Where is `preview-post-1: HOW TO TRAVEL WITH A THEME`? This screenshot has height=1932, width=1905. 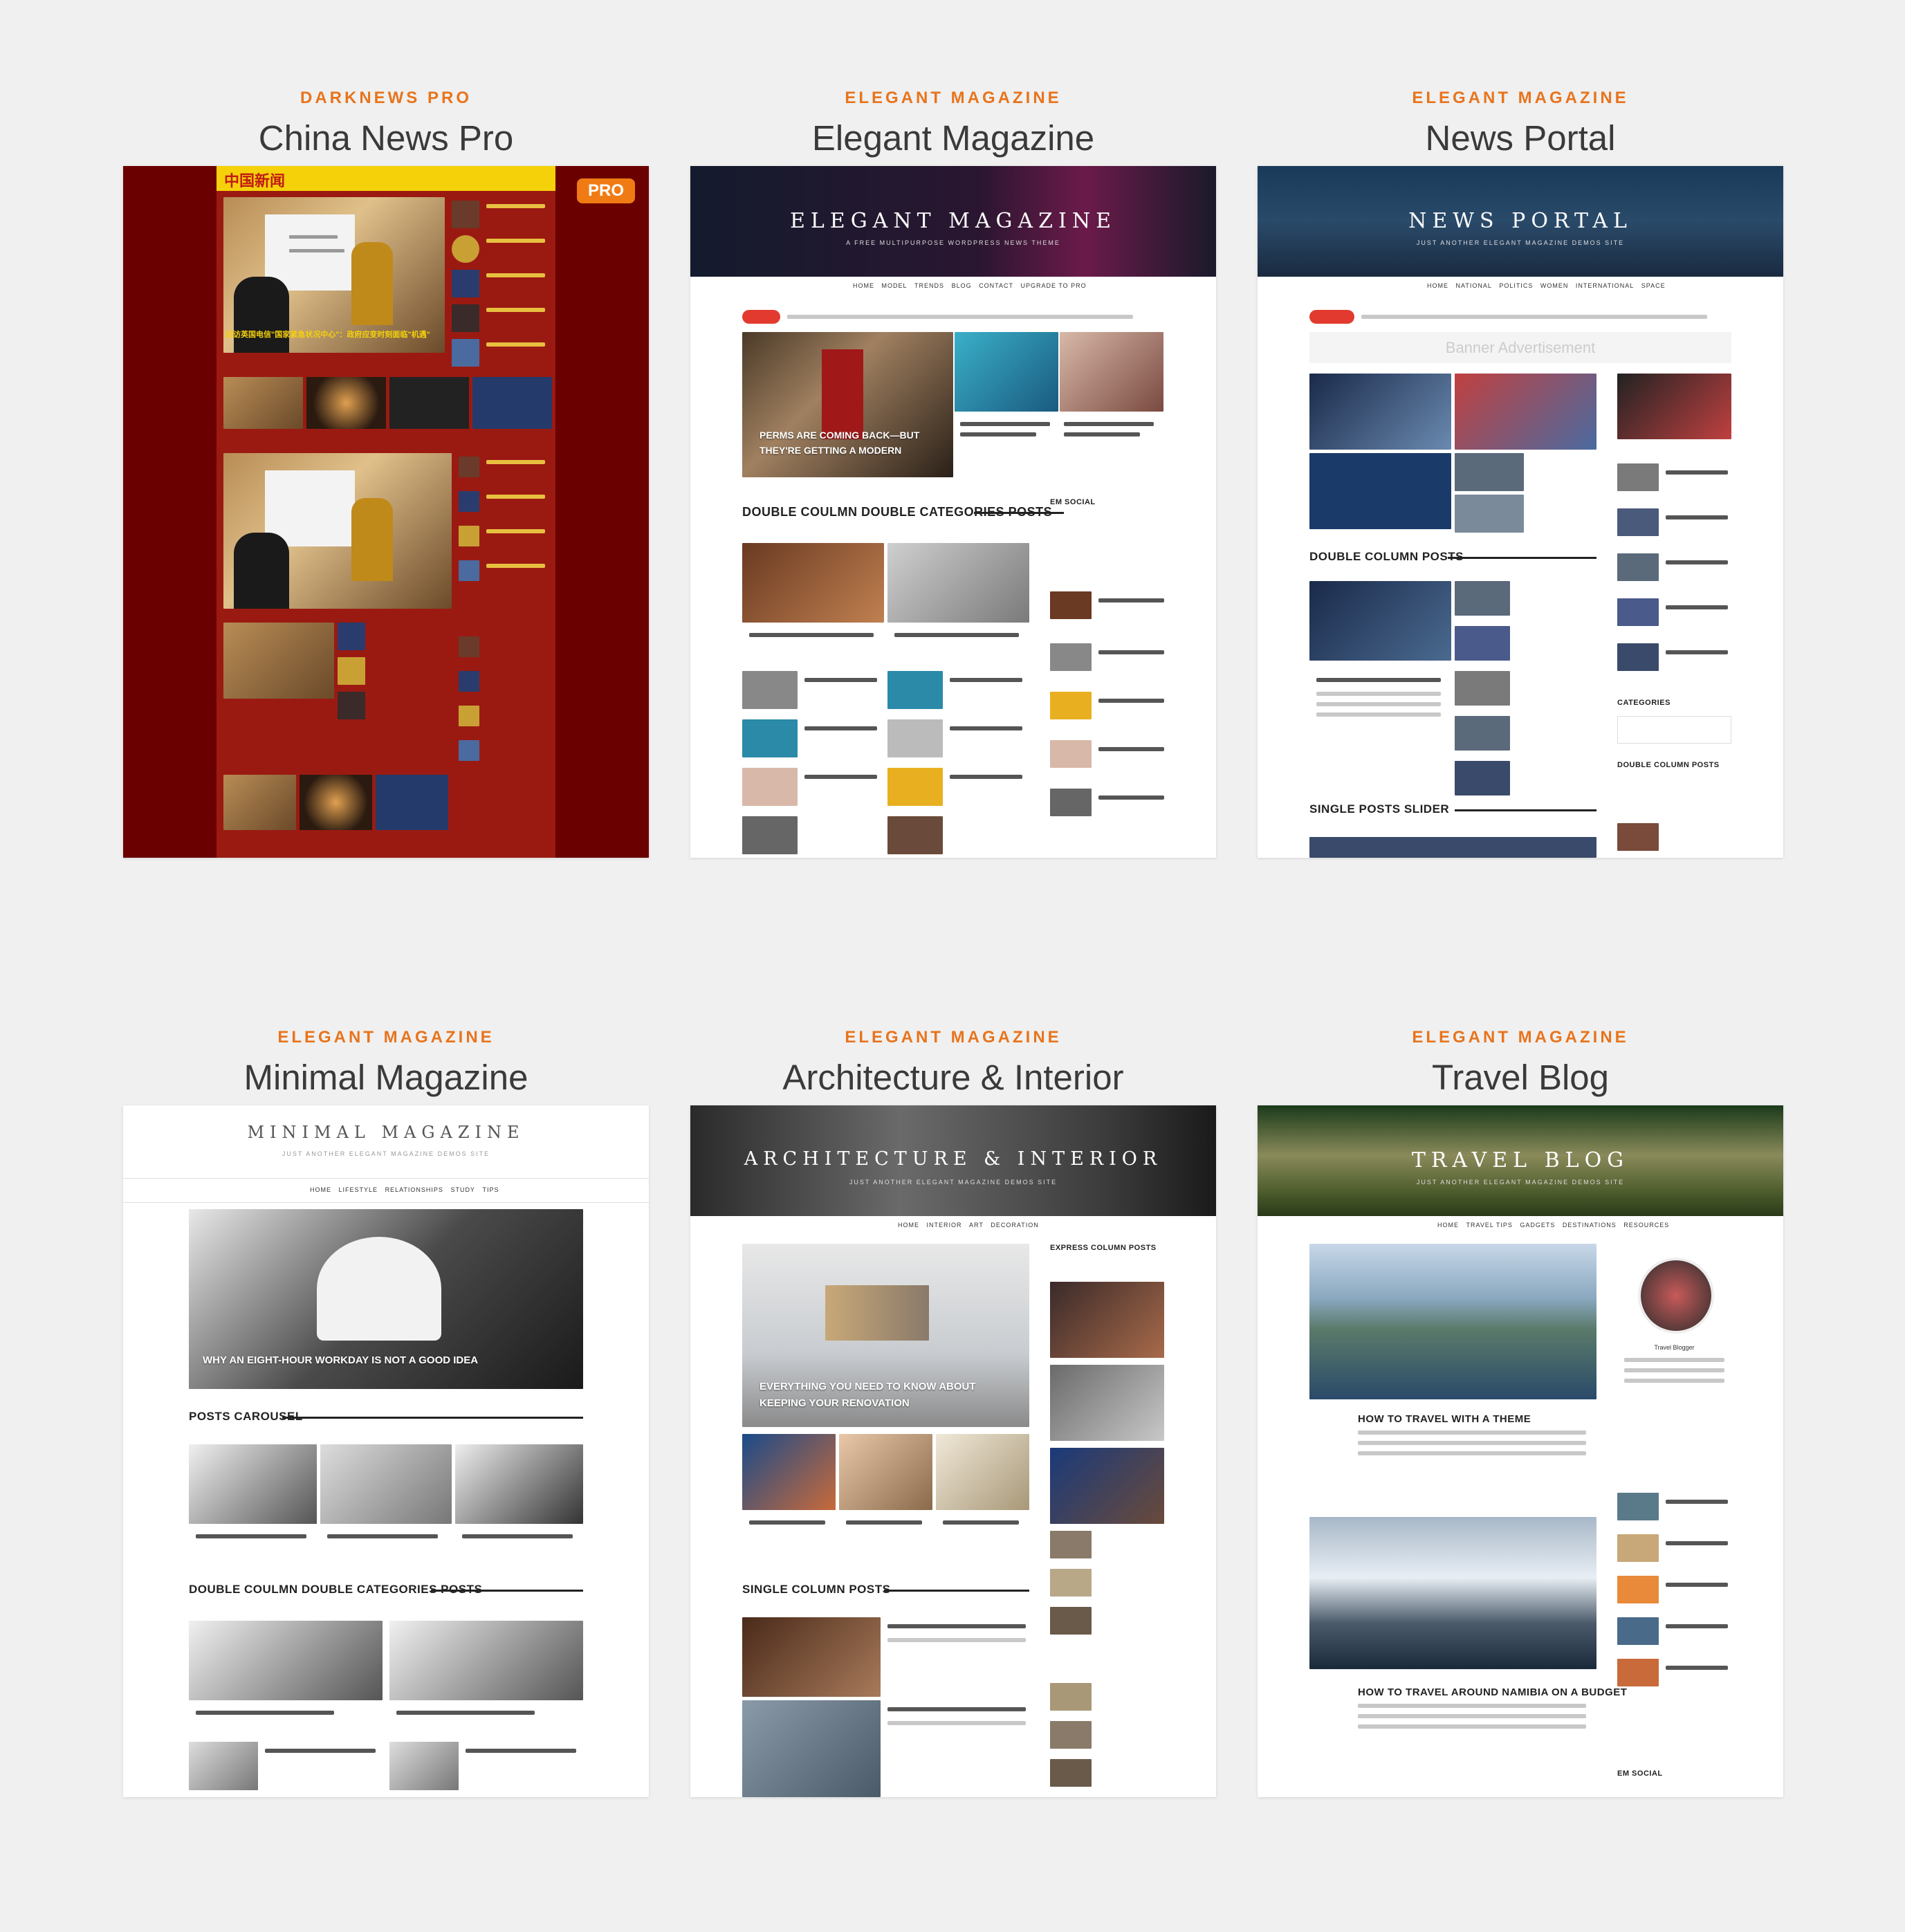
preview-post-1: HOW TO TRAVEL WITH A THEME is located at coordinates (1444, 1419).